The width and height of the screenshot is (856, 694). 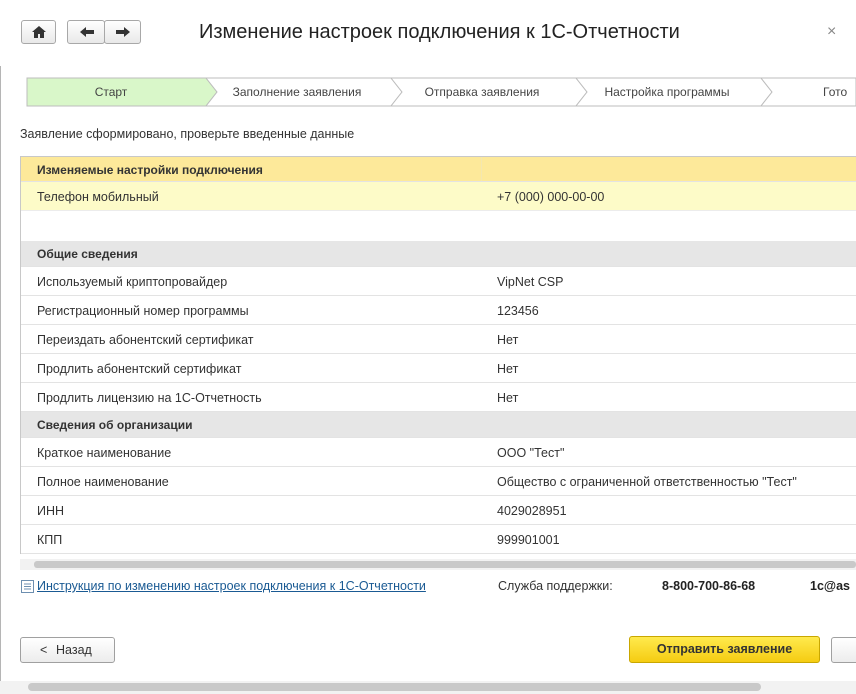 What do you see at coordinates (150, 170) in the screenshot?
I see `group-header-label: Изменяемые настройки подключения` at bounding box center [150, 170].